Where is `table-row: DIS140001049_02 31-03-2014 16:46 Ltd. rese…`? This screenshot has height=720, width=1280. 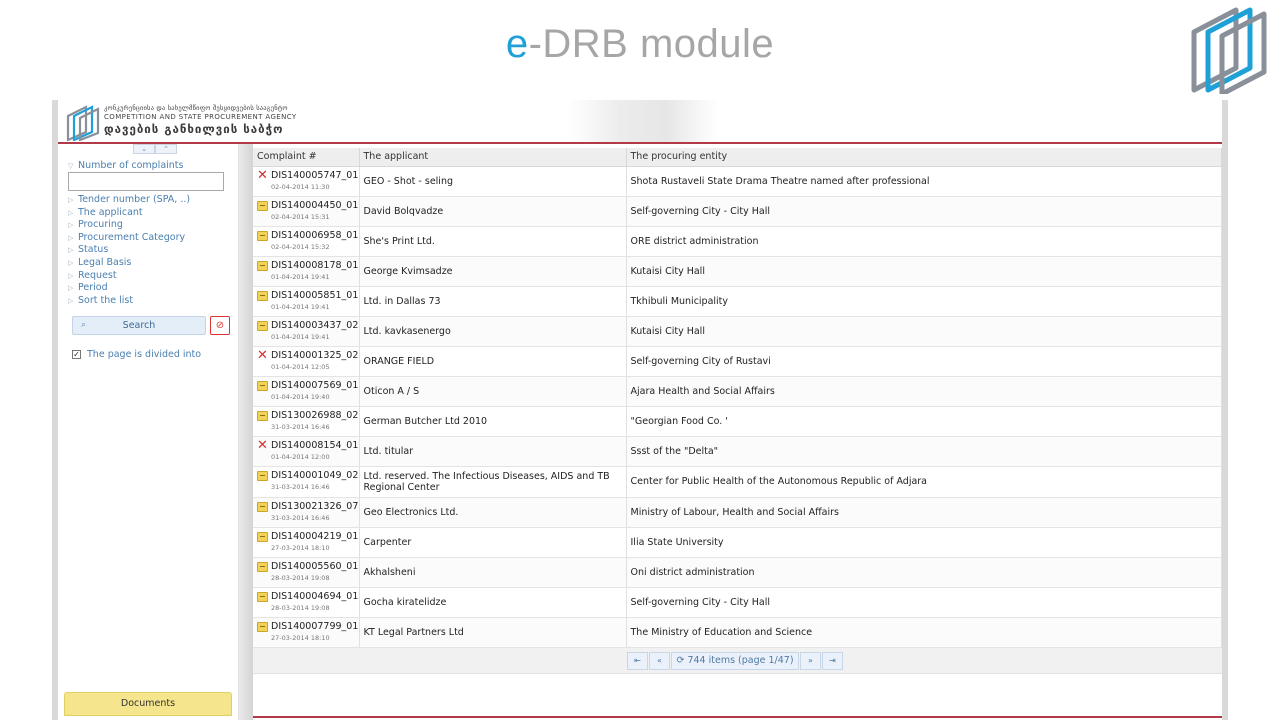
table-row: DIS140001049_02 31-03-2014 16:46 Ltd. rese… is located at coordinates (737, 482).